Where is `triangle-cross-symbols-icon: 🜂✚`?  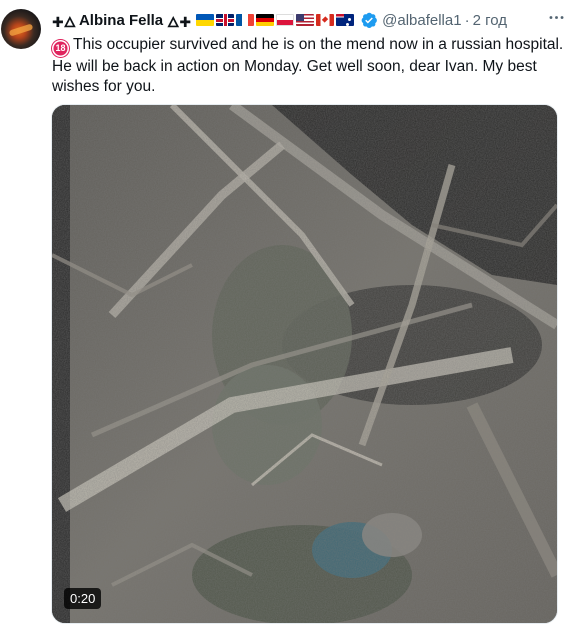
triangle-cross-symbols-icon: 🜂✚ is located at coordinates (179, 21).